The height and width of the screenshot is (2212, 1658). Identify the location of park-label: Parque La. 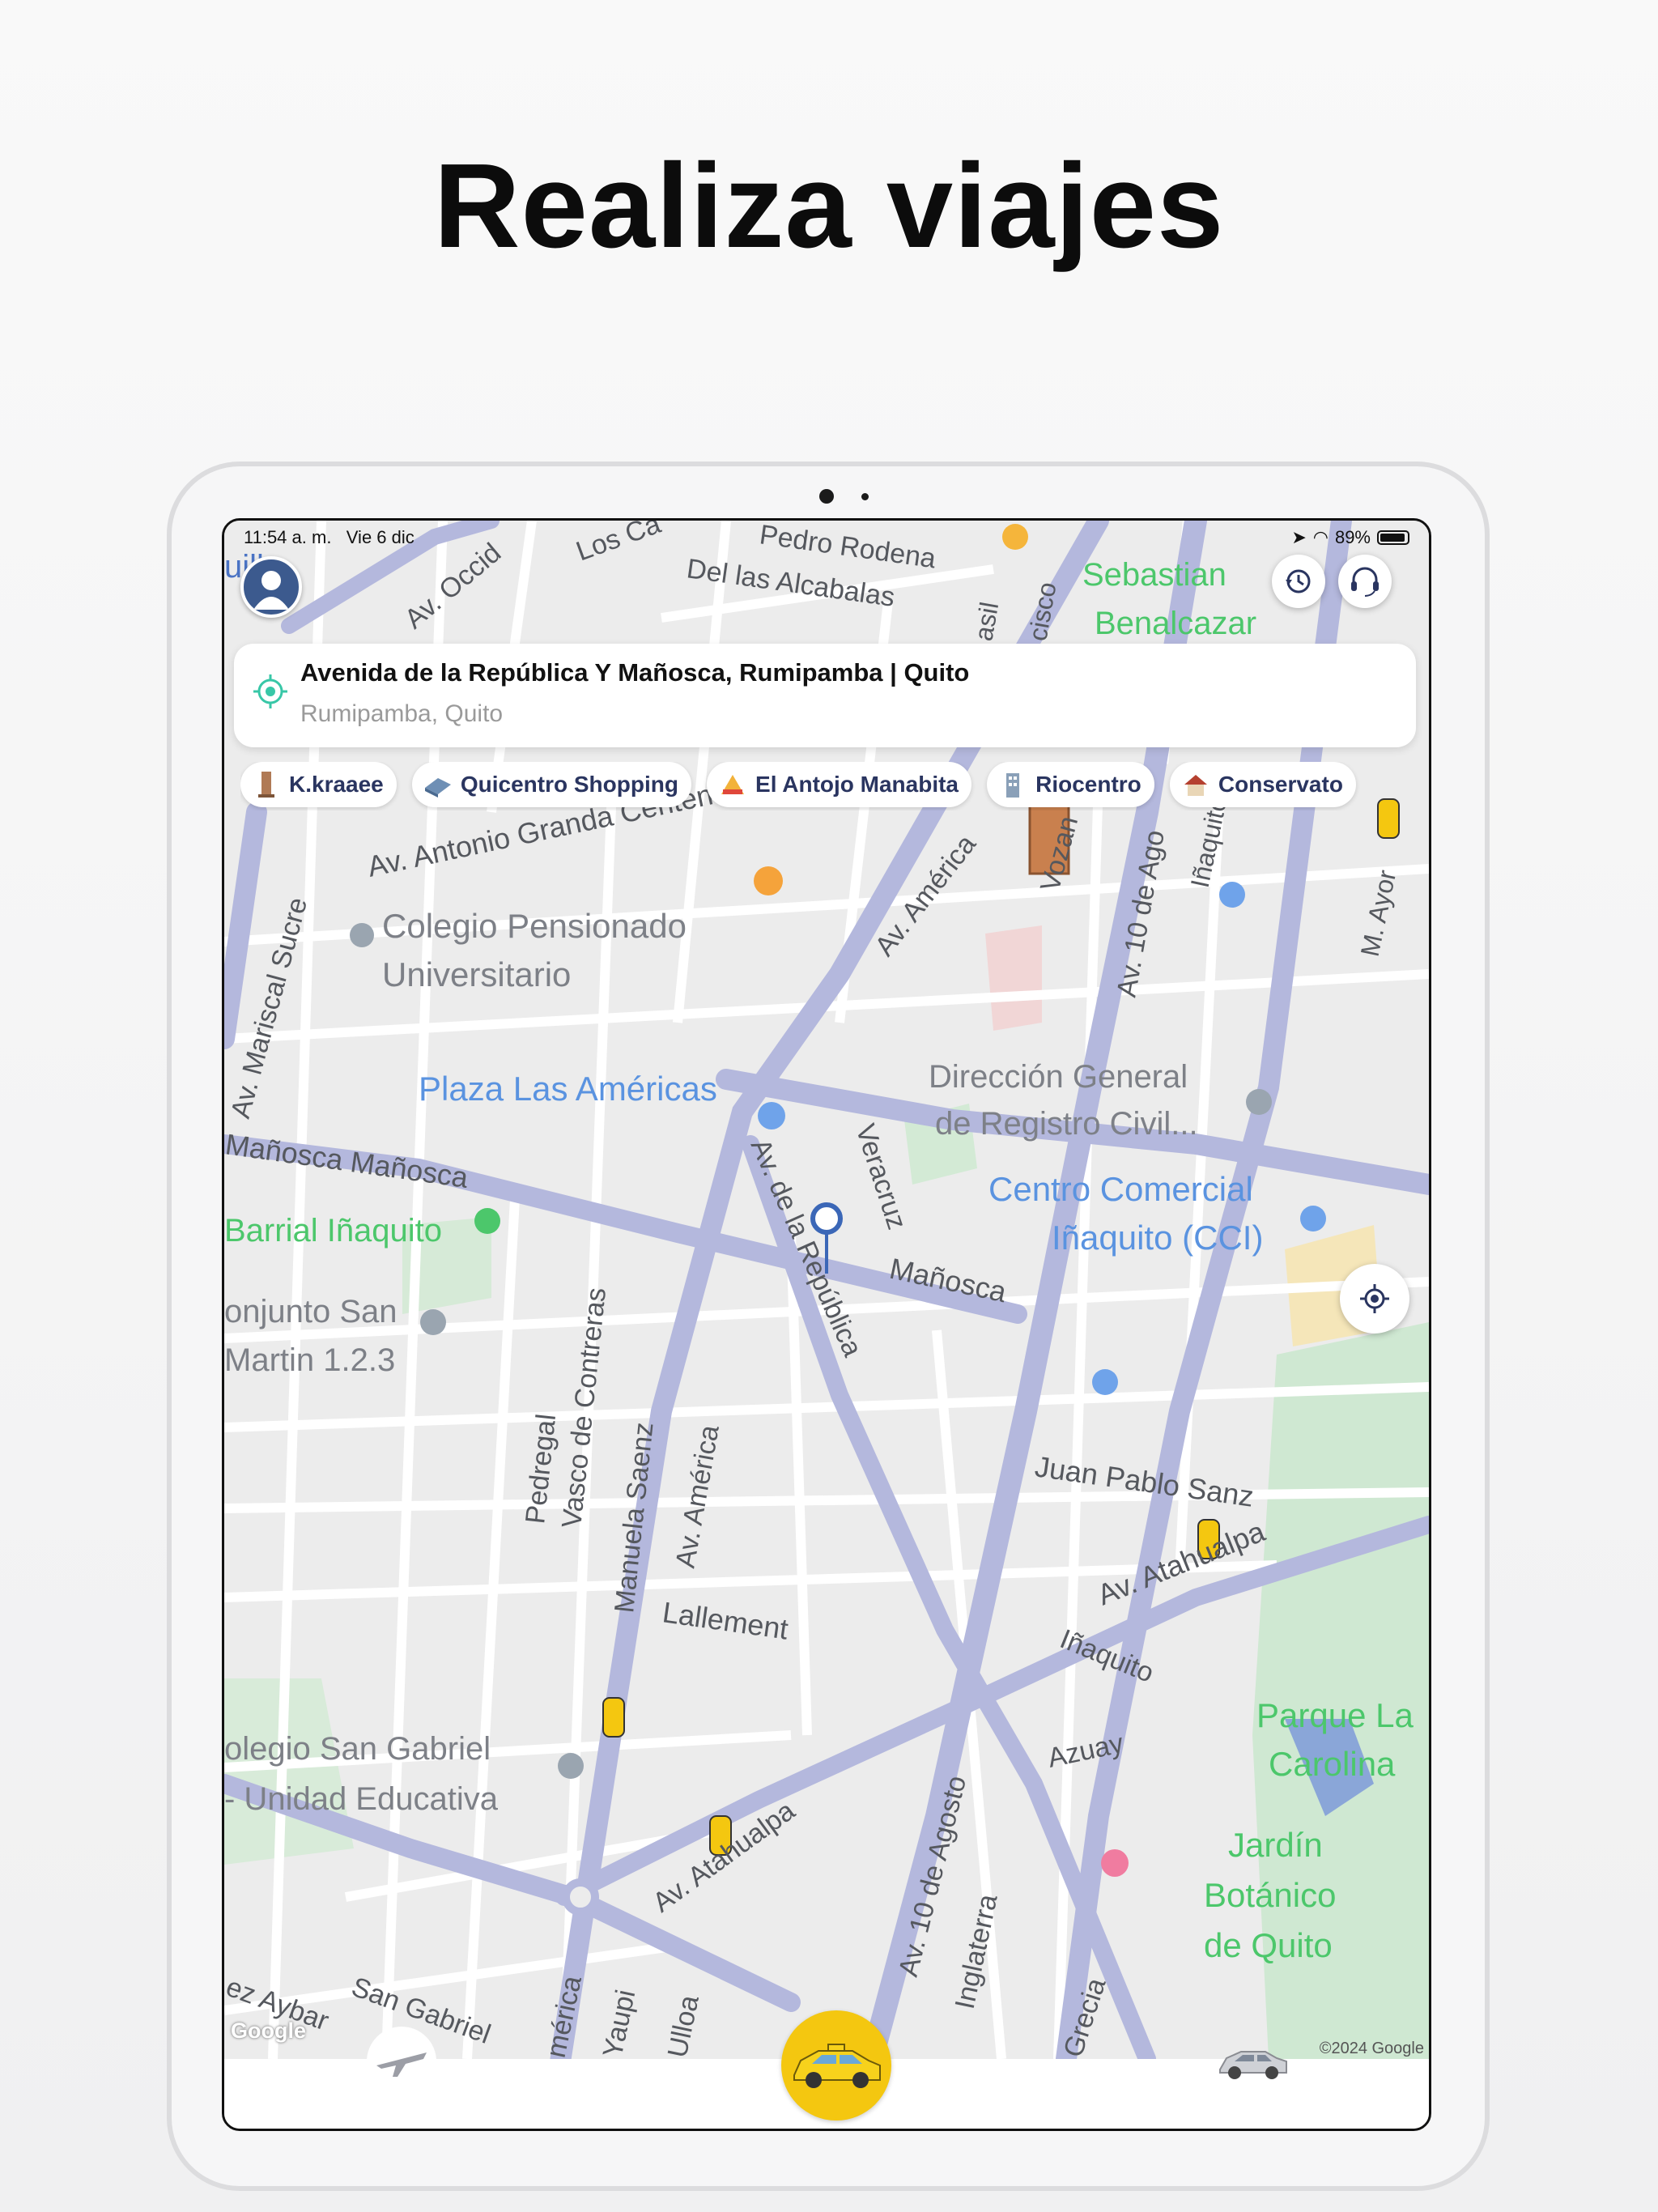
(1335, 1715).